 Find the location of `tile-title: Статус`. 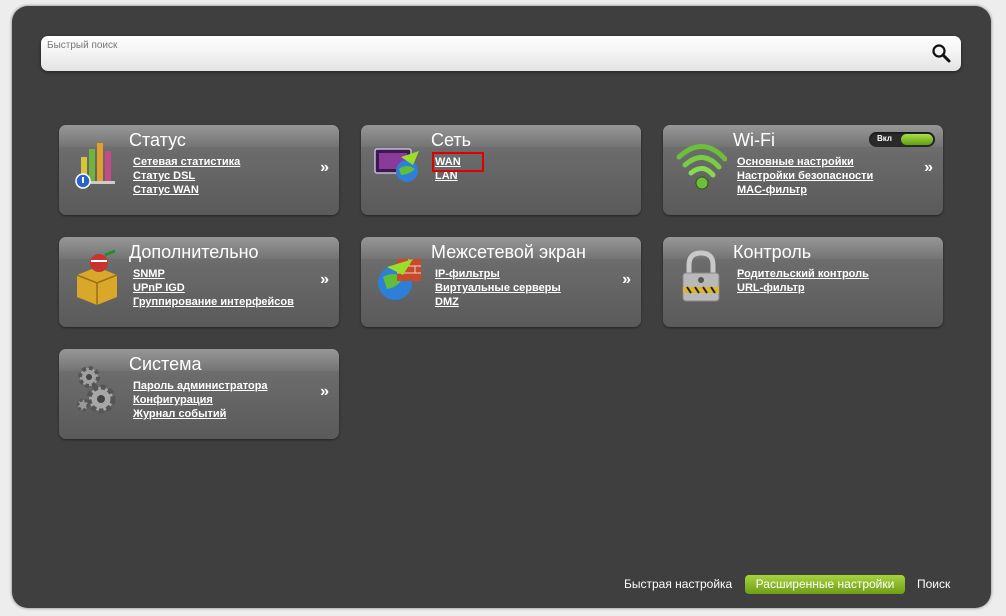

tile-title: Статус is located at coordinates (157, 140).